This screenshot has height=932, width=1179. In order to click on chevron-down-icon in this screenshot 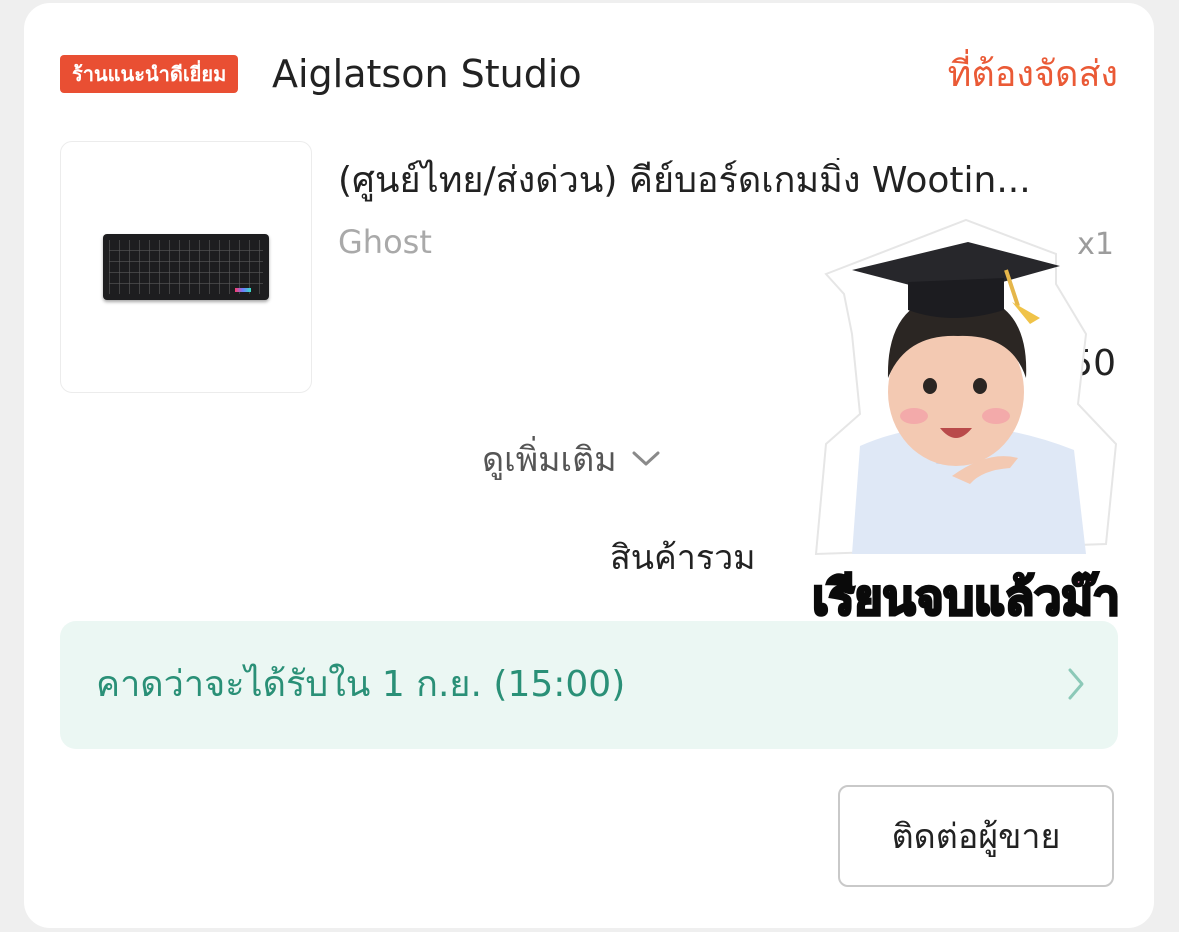, I will do `click(646, 458)`.